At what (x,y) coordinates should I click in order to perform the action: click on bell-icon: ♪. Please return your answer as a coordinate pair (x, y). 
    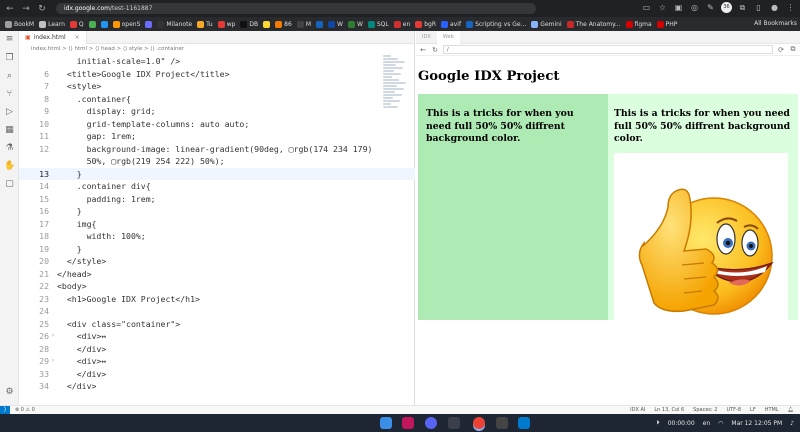
    Looking at the image, I should click on (792, 423).